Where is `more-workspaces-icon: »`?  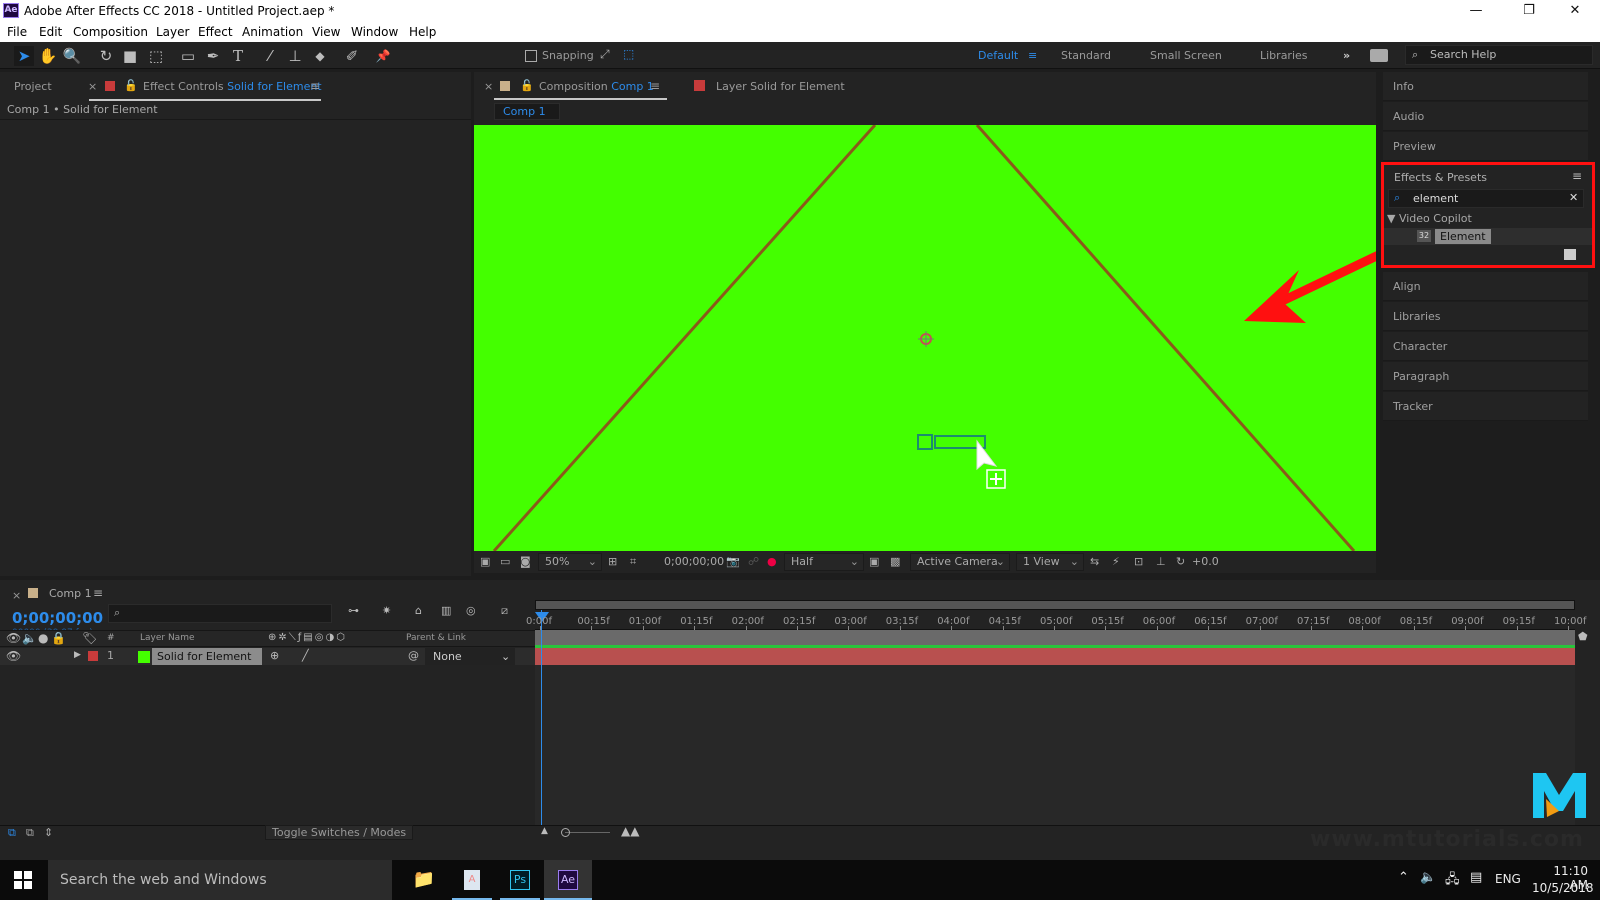 more-workspaces-icon: » is located at coordinates (1346, 55).